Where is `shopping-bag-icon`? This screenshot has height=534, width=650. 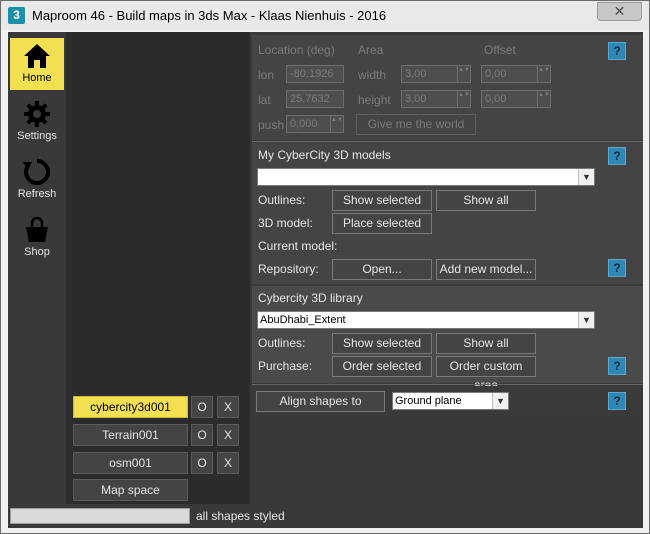
shopping-bag-icon is located at coordinates (37, 229).